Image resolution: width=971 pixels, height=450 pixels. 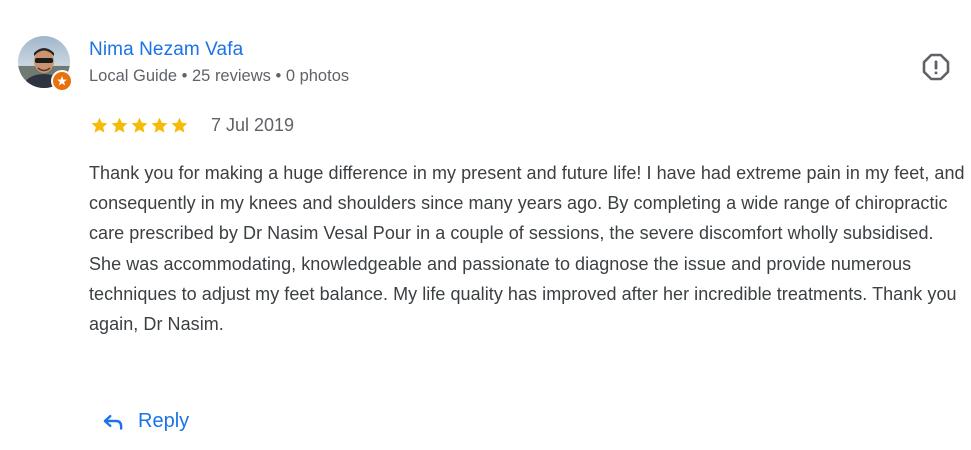 I want to click on report-icon, so click(x=936, y=67).